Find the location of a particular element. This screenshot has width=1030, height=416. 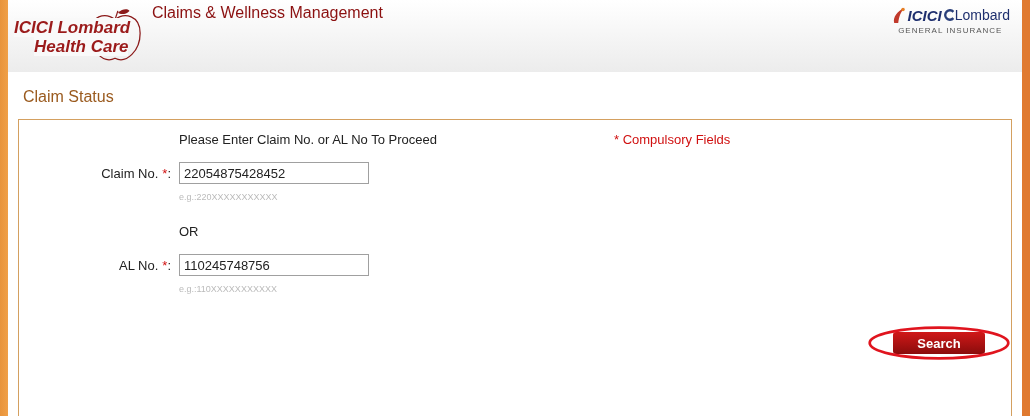

or-separator: OR is located at coordinates (189, 231).